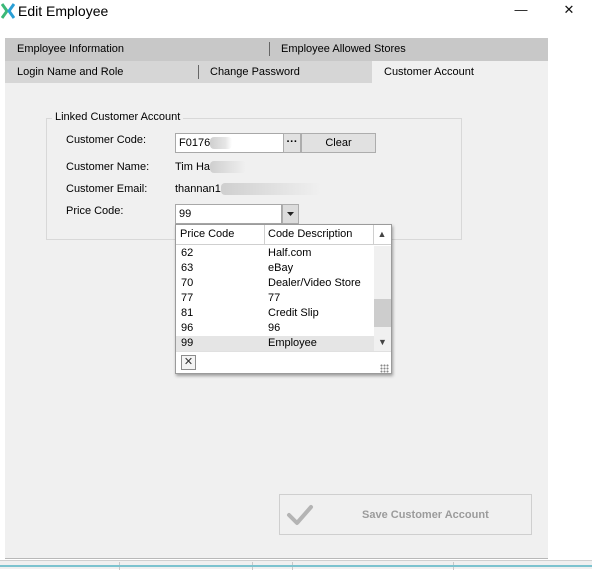  Describe the element at coordinates (290, 253) in the screenshot. I see `row-code-description: Half.com` at that location.